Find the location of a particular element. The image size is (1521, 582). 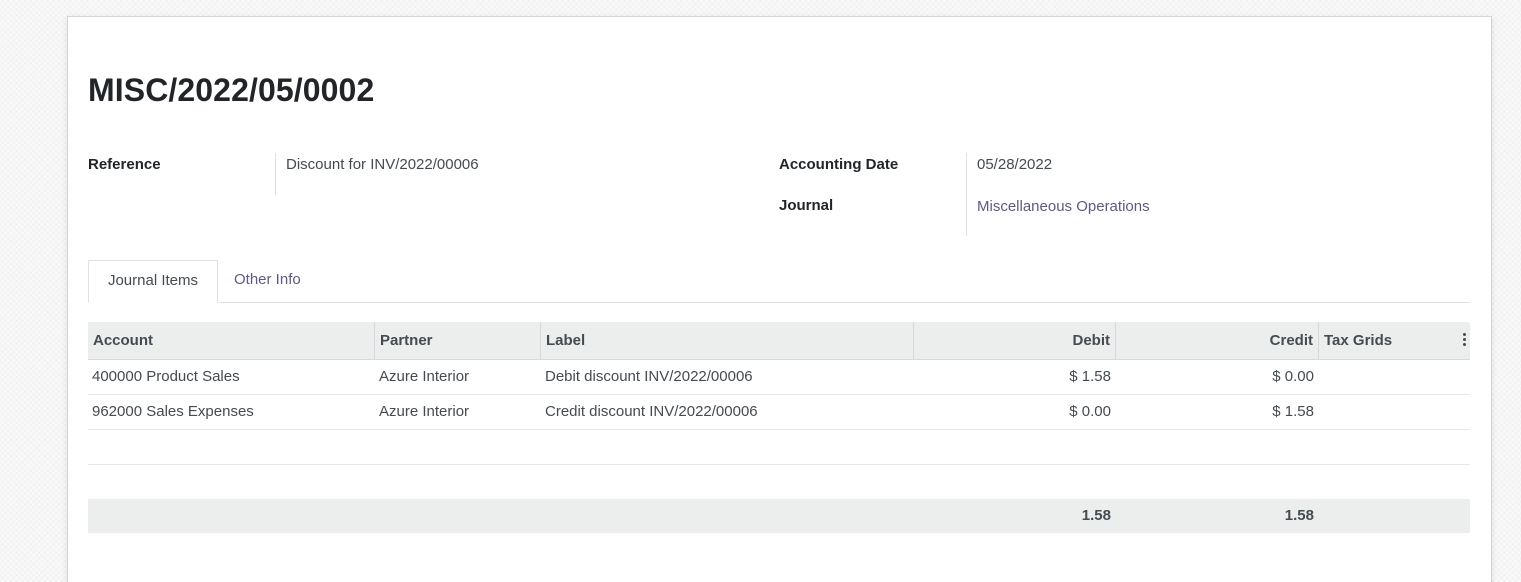

cell-account: 962000 Sales Expenses is located at coordinates (173, 411).